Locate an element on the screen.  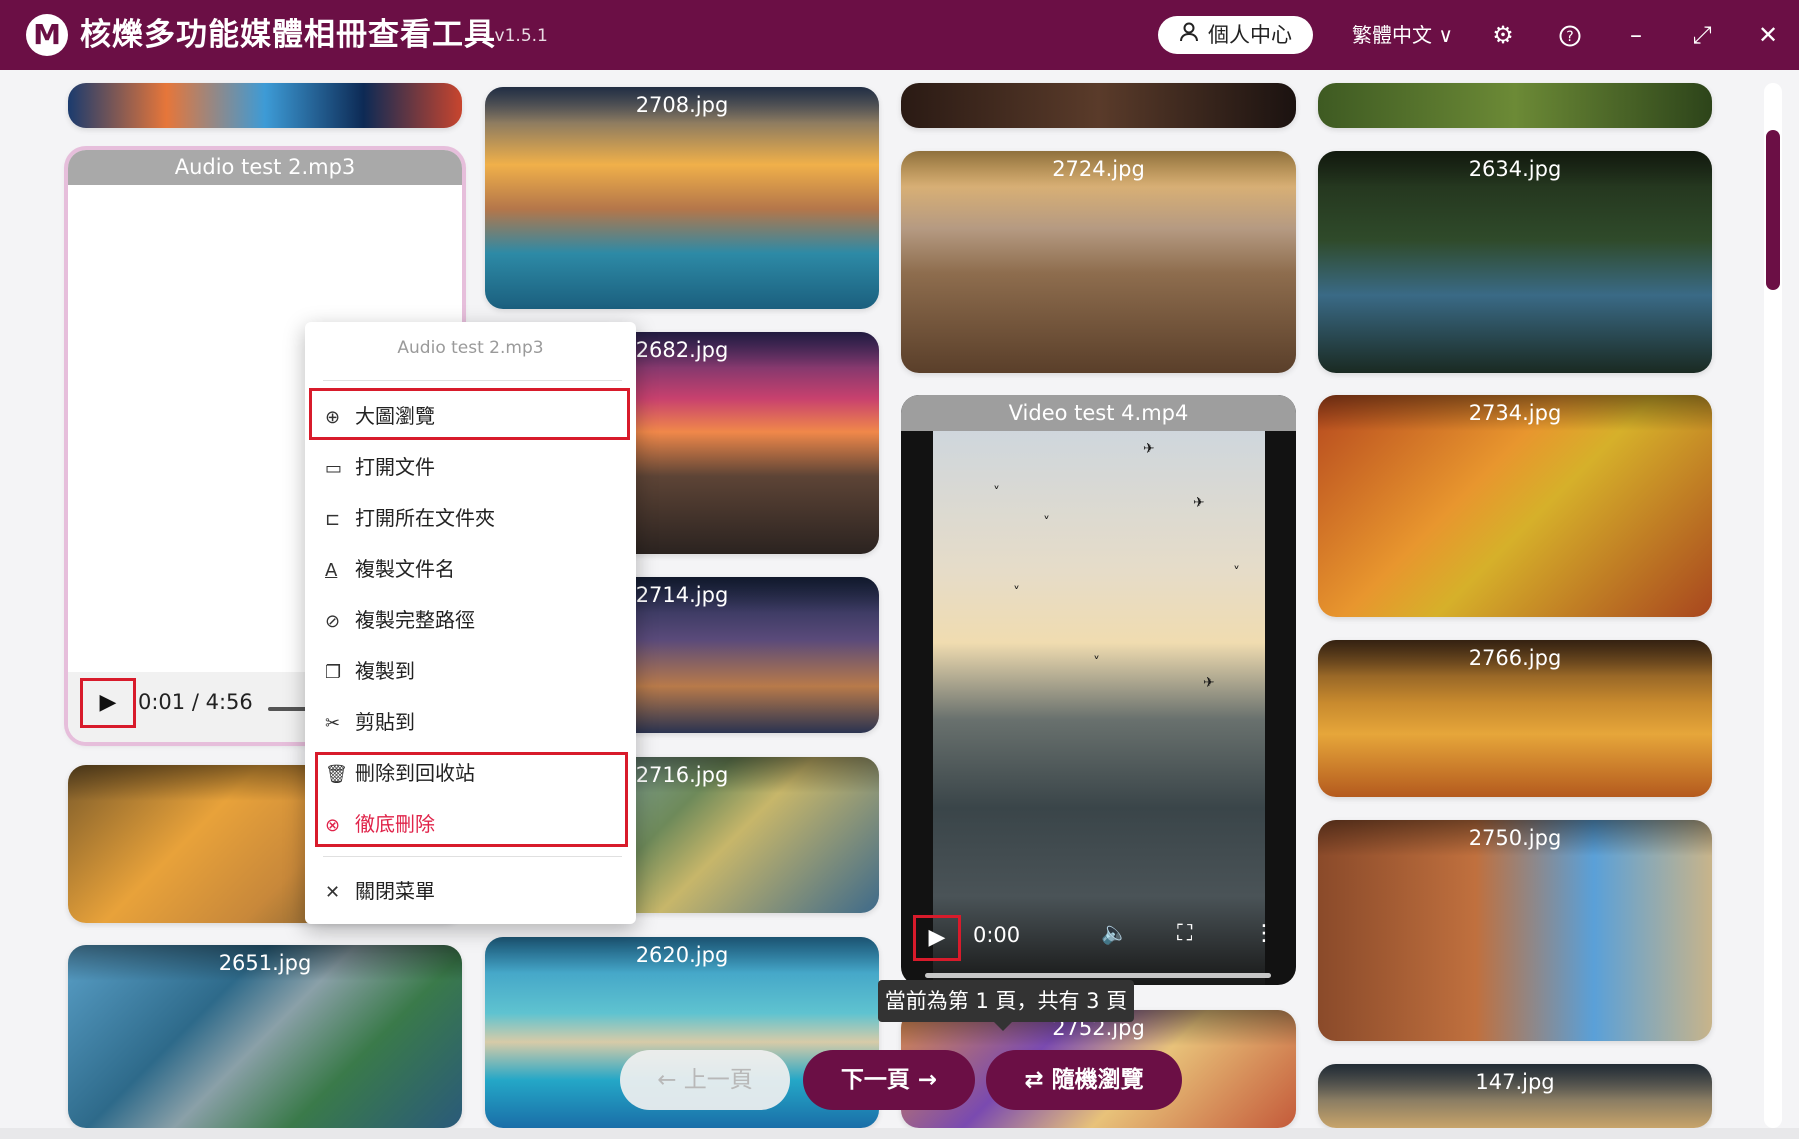
user-center-label: 個人中心 is located at coordinates (1250, 35).